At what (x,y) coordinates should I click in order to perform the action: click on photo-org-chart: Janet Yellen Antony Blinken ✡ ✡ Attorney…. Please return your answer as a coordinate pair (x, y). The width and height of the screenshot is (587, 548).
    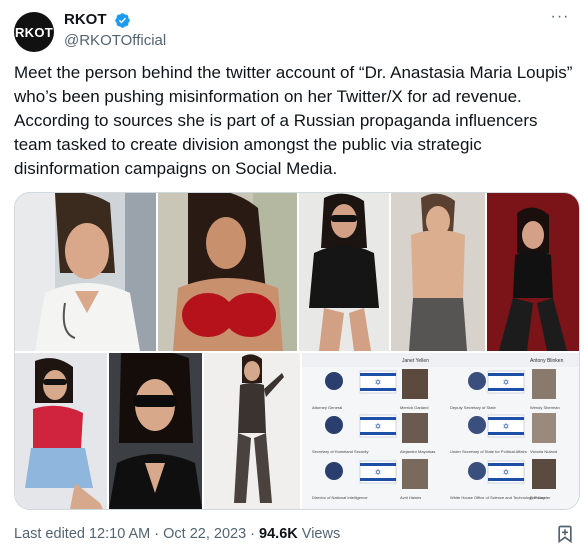
    Looking at the image, I should click on (440, 431).